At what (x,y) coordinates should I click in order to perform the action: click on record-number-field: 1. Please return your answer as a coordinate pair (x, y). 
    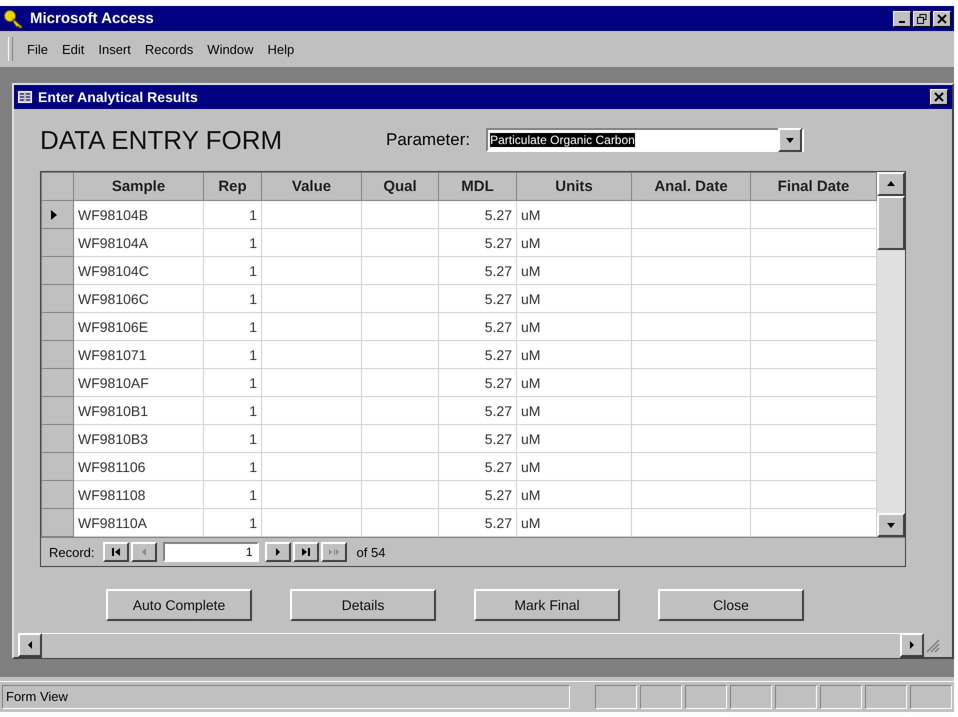
    Looking at the image, I should click on (210, 552).